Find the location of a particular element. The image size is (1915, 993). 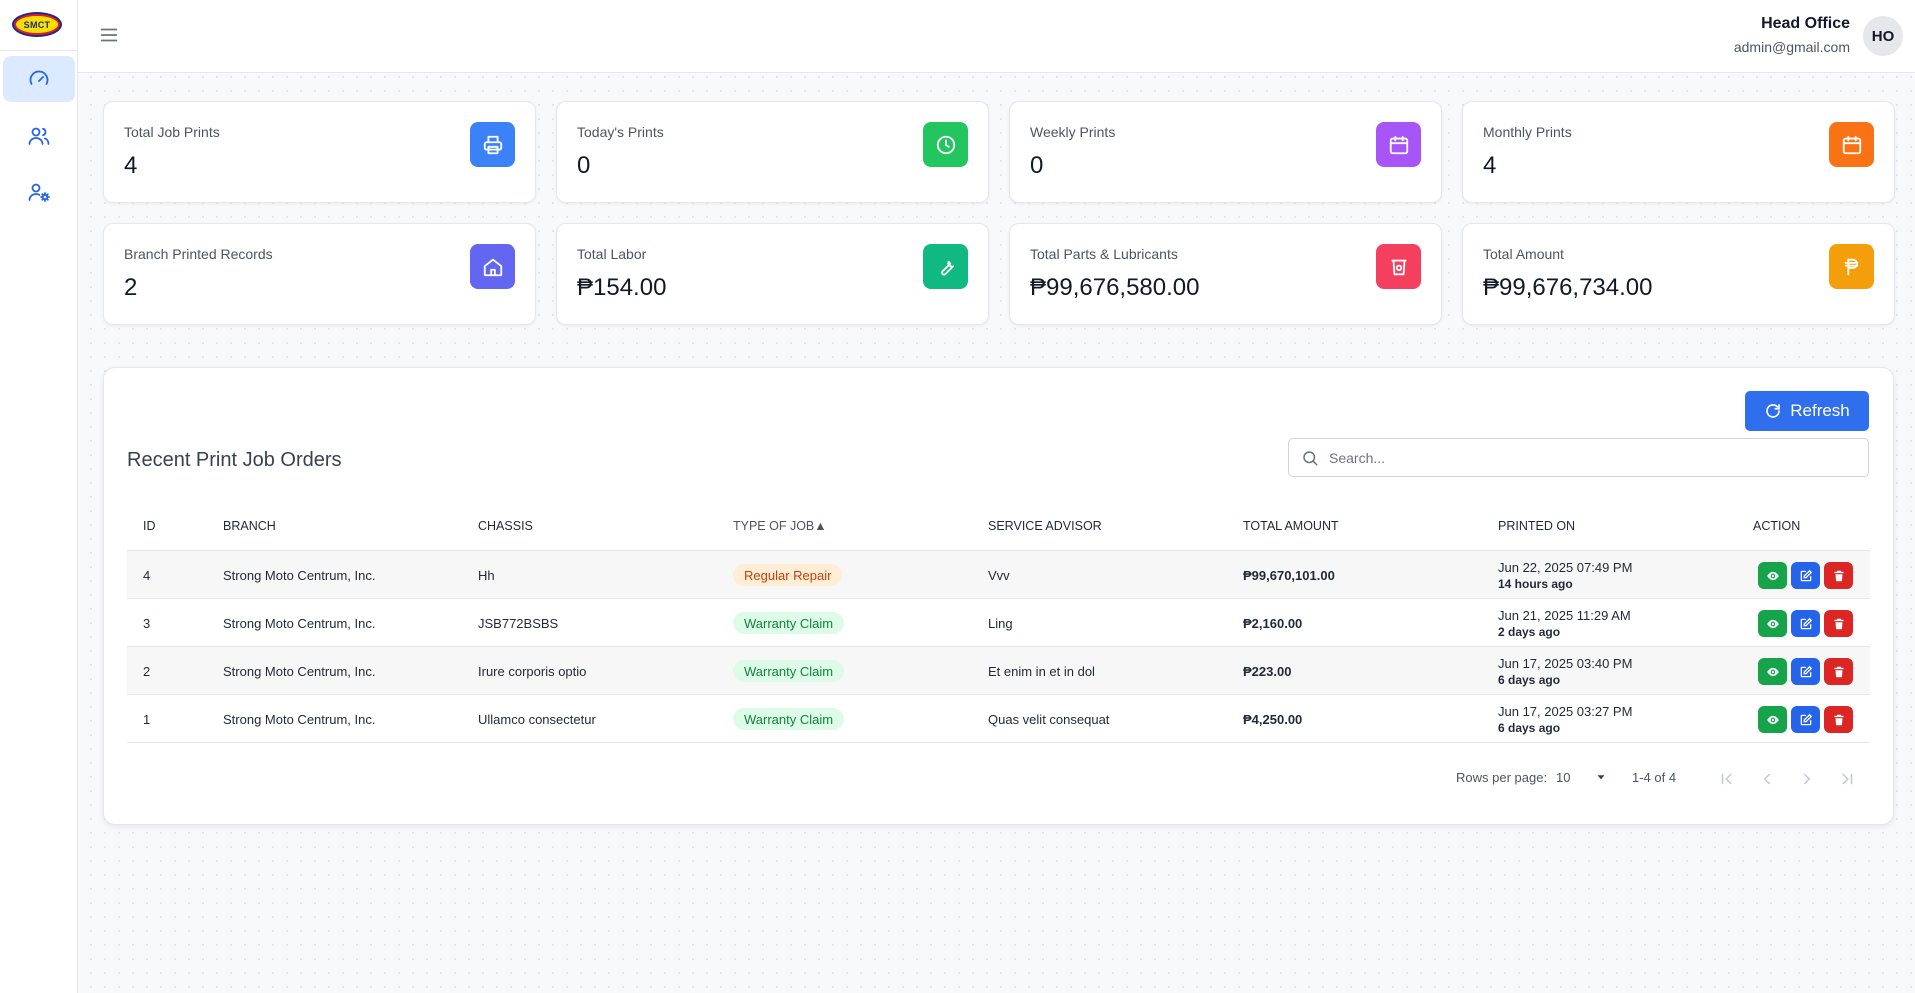

calendar-icon is located at coordinates (1851, 144).